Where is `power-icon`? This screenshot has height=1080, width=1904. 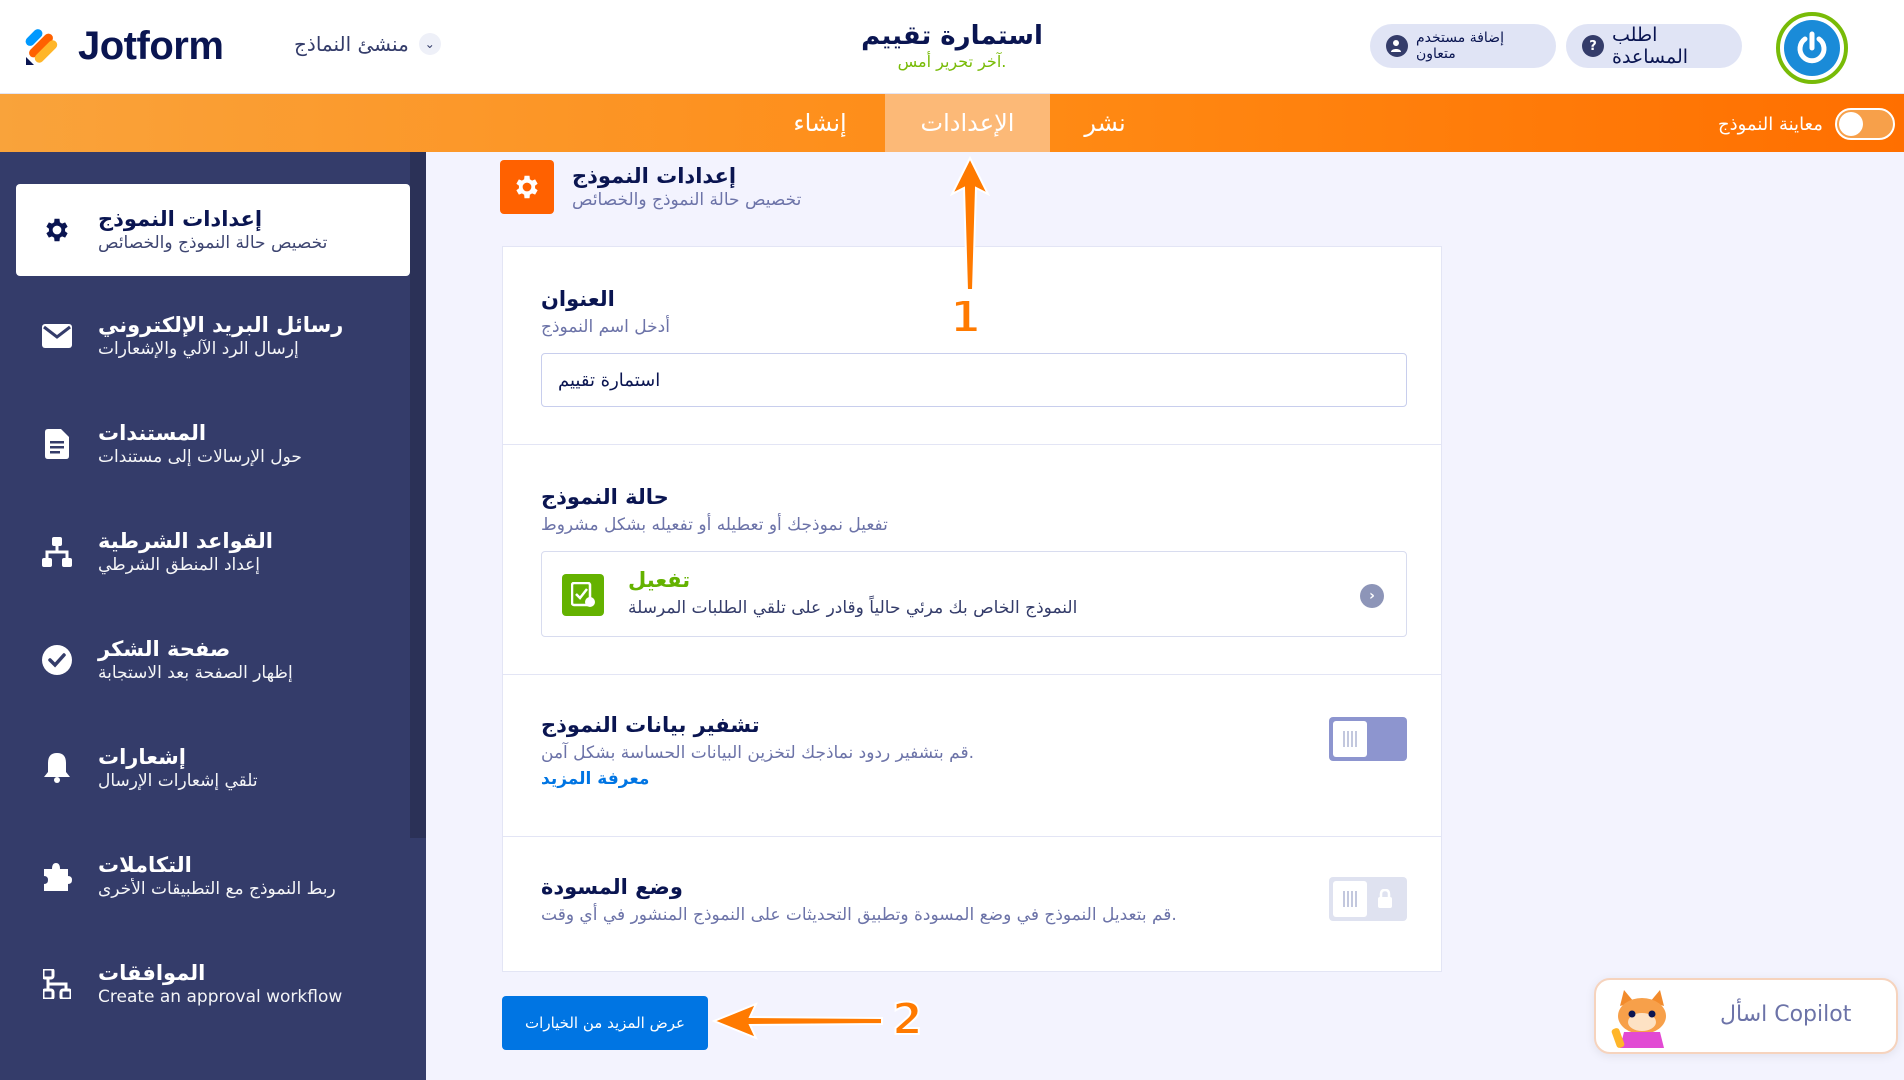
power-icon is located at coordinates (1812, 48).